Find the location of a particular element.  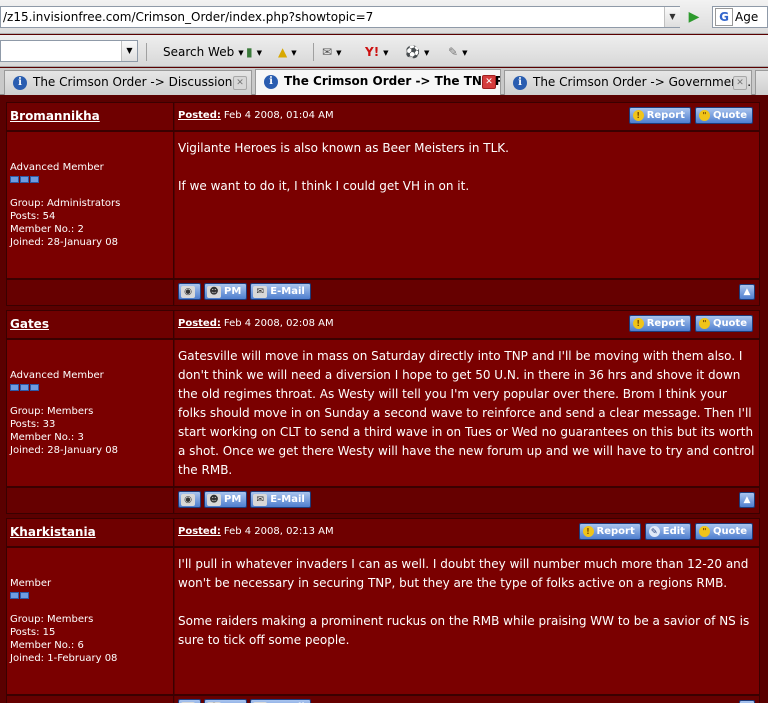

eraser-icon: ✎ is located at coordinates (453, 52).